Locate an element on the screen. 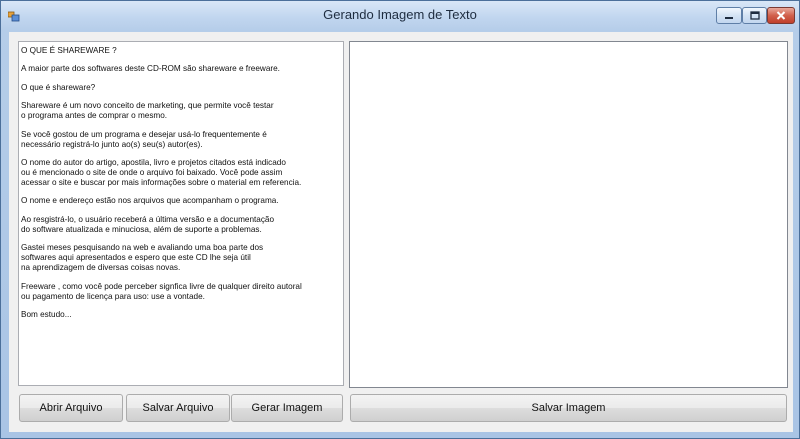 This screenshot has height=439, width=800. close-button is located at coordinates (781, 15).